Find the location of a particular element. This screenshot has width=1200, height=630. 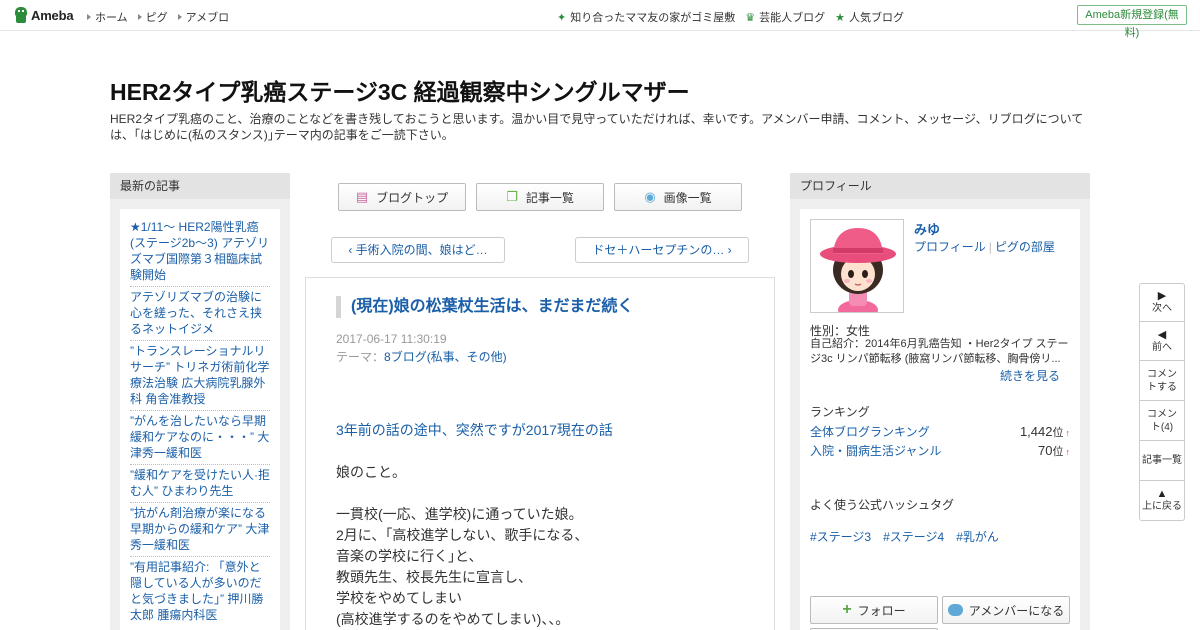

ameba-logo: Ameba is located at coordinates (44, 15).